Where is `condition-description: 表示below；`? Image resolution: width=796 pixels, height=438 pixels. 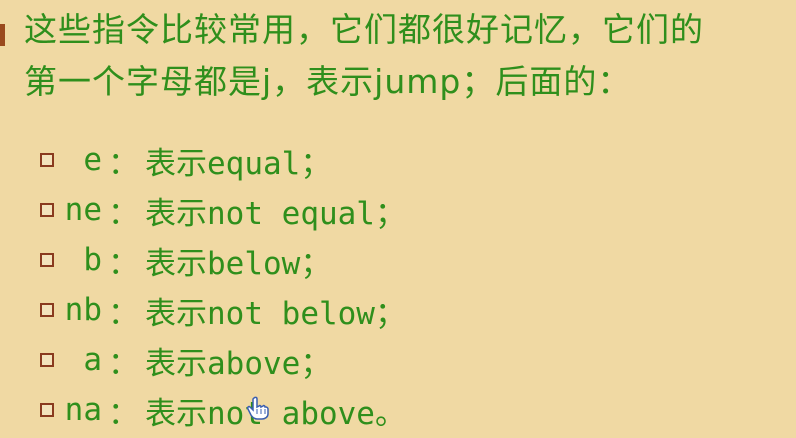 condition-description: 表示below； is located at coordinates (238, 260).